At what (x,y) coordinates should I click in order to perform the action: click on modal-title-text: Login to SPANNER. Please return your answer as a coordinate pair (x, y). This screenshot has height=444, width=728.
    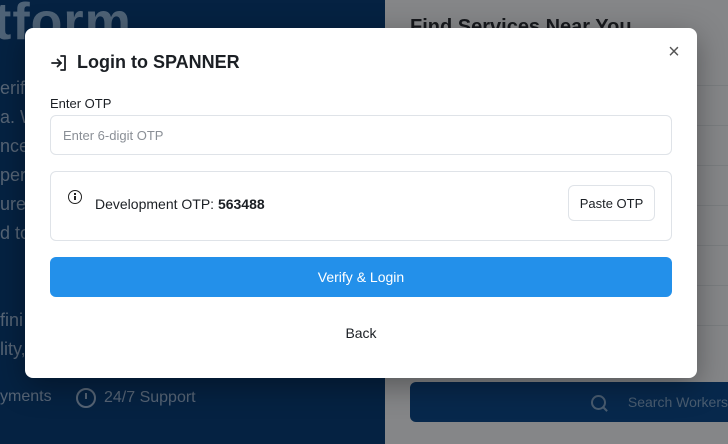
    Looking at the image, I should click on (158, 62).